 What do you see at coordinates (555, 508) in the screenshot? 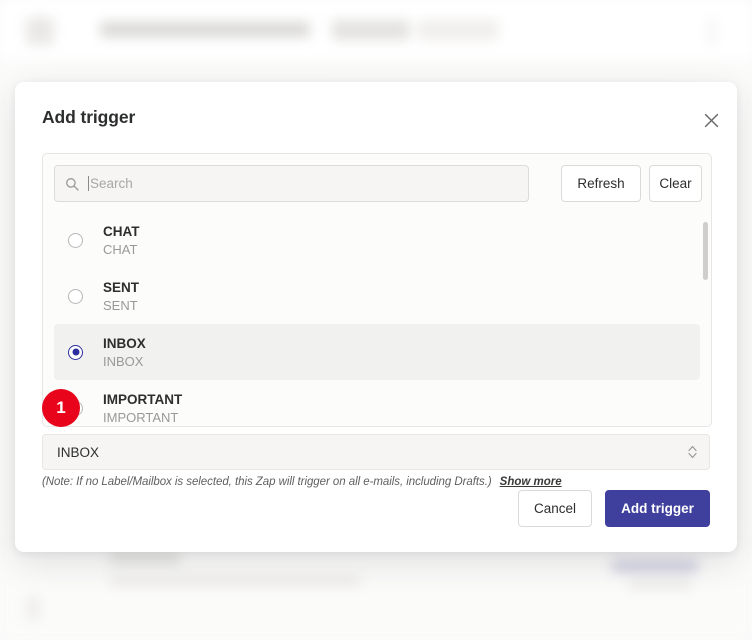
I see `cancel-button: Cancel` at bounding box center [555, 508].